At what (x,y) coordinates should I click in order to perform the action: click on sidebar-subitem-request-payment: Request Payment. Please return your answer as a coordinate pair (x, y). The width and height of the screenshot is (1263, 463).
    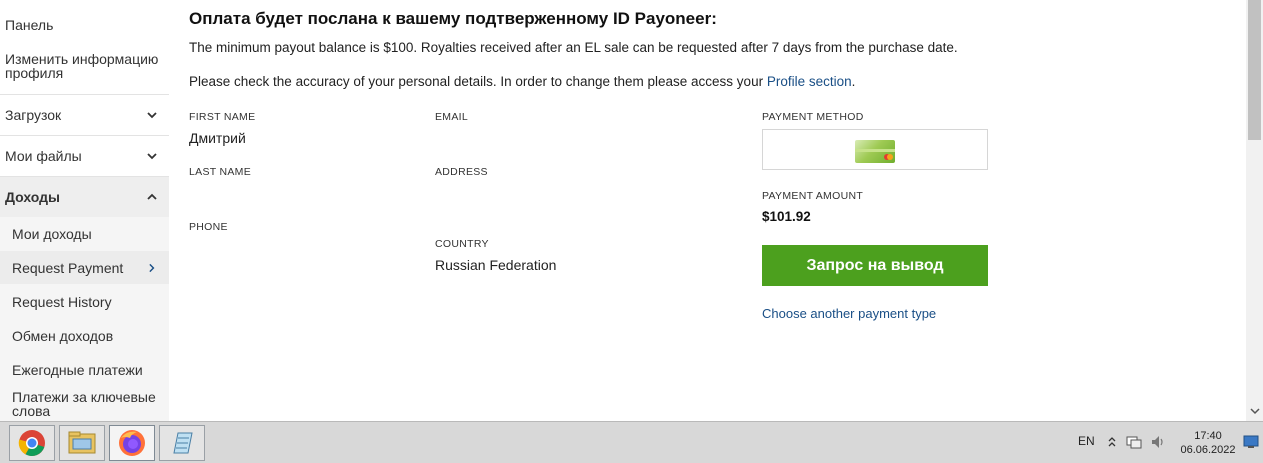
    Looking at the image, I should click on (84, 267).